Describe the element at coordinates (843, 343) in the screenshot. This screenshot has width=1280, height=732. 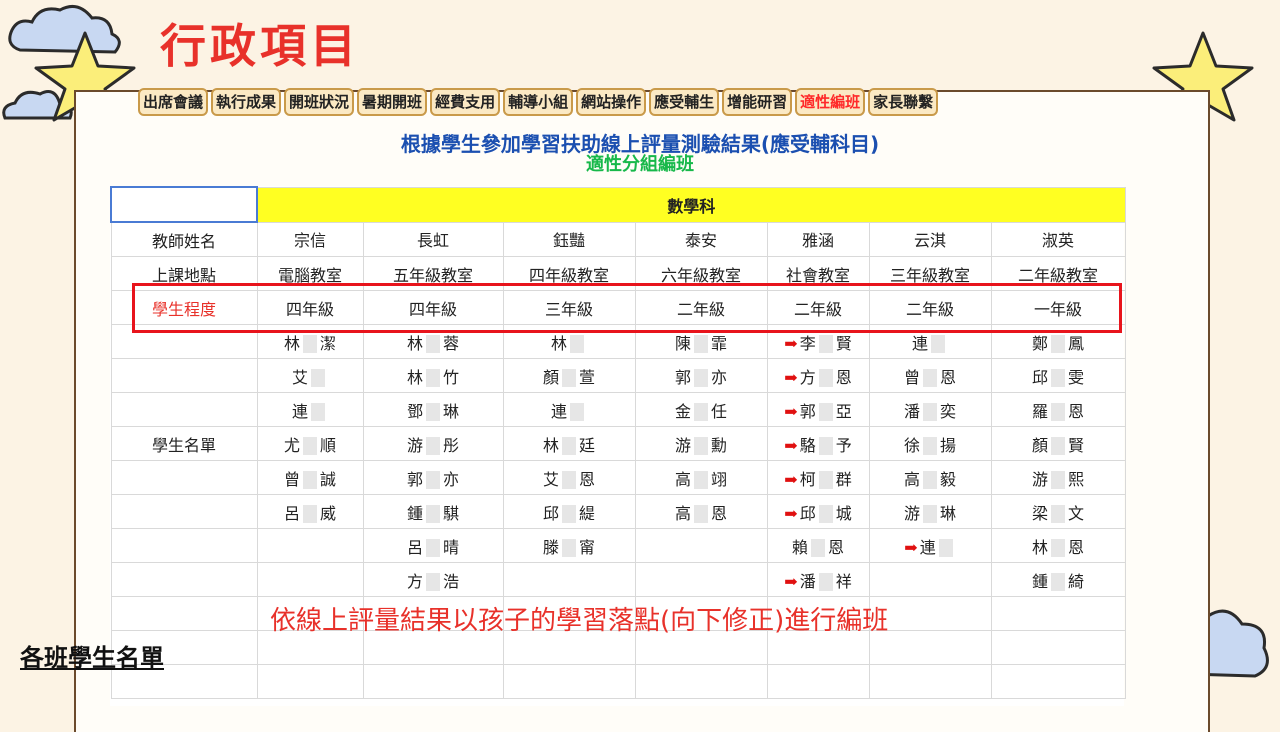
I see `student-name-end: 賢` at that location.